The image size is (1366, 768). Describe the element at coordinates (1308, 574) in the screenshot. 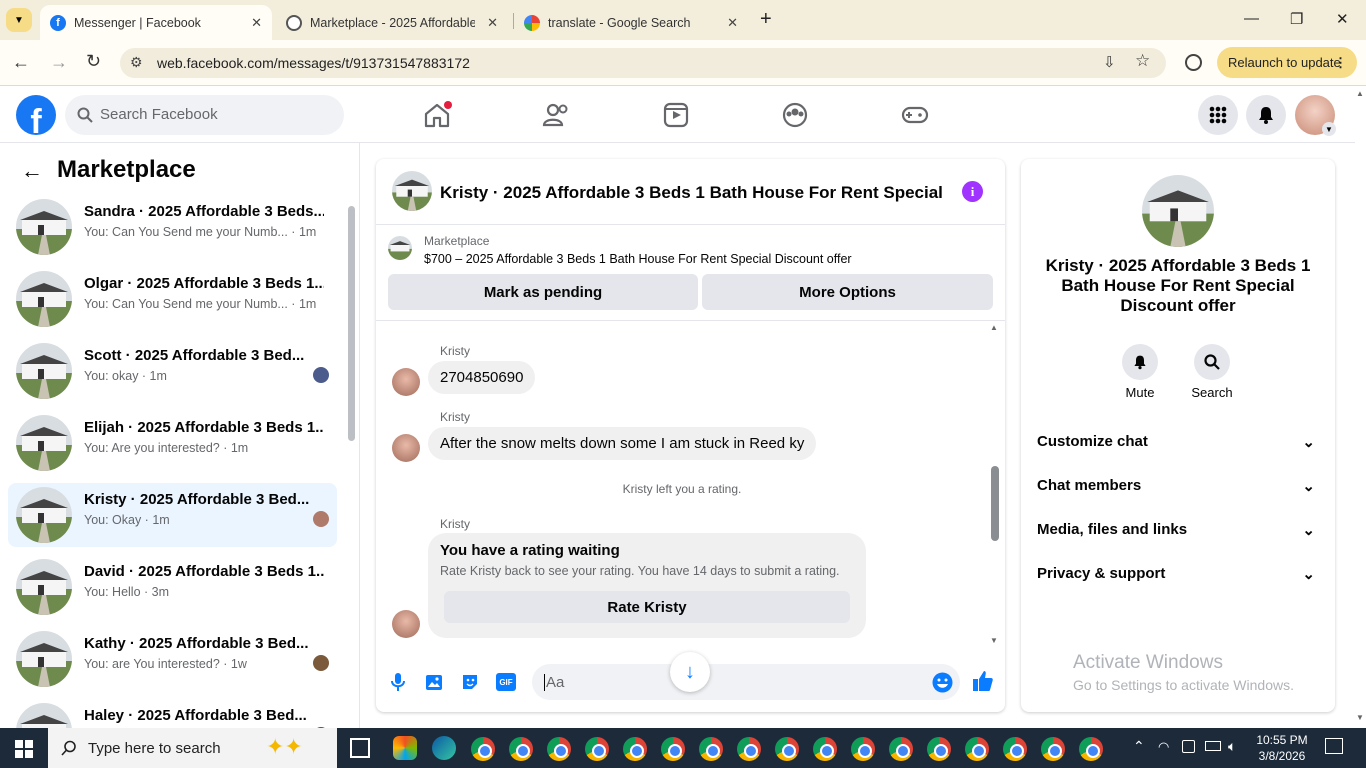

I see `chevron-down-icon: ⌄` at that location.